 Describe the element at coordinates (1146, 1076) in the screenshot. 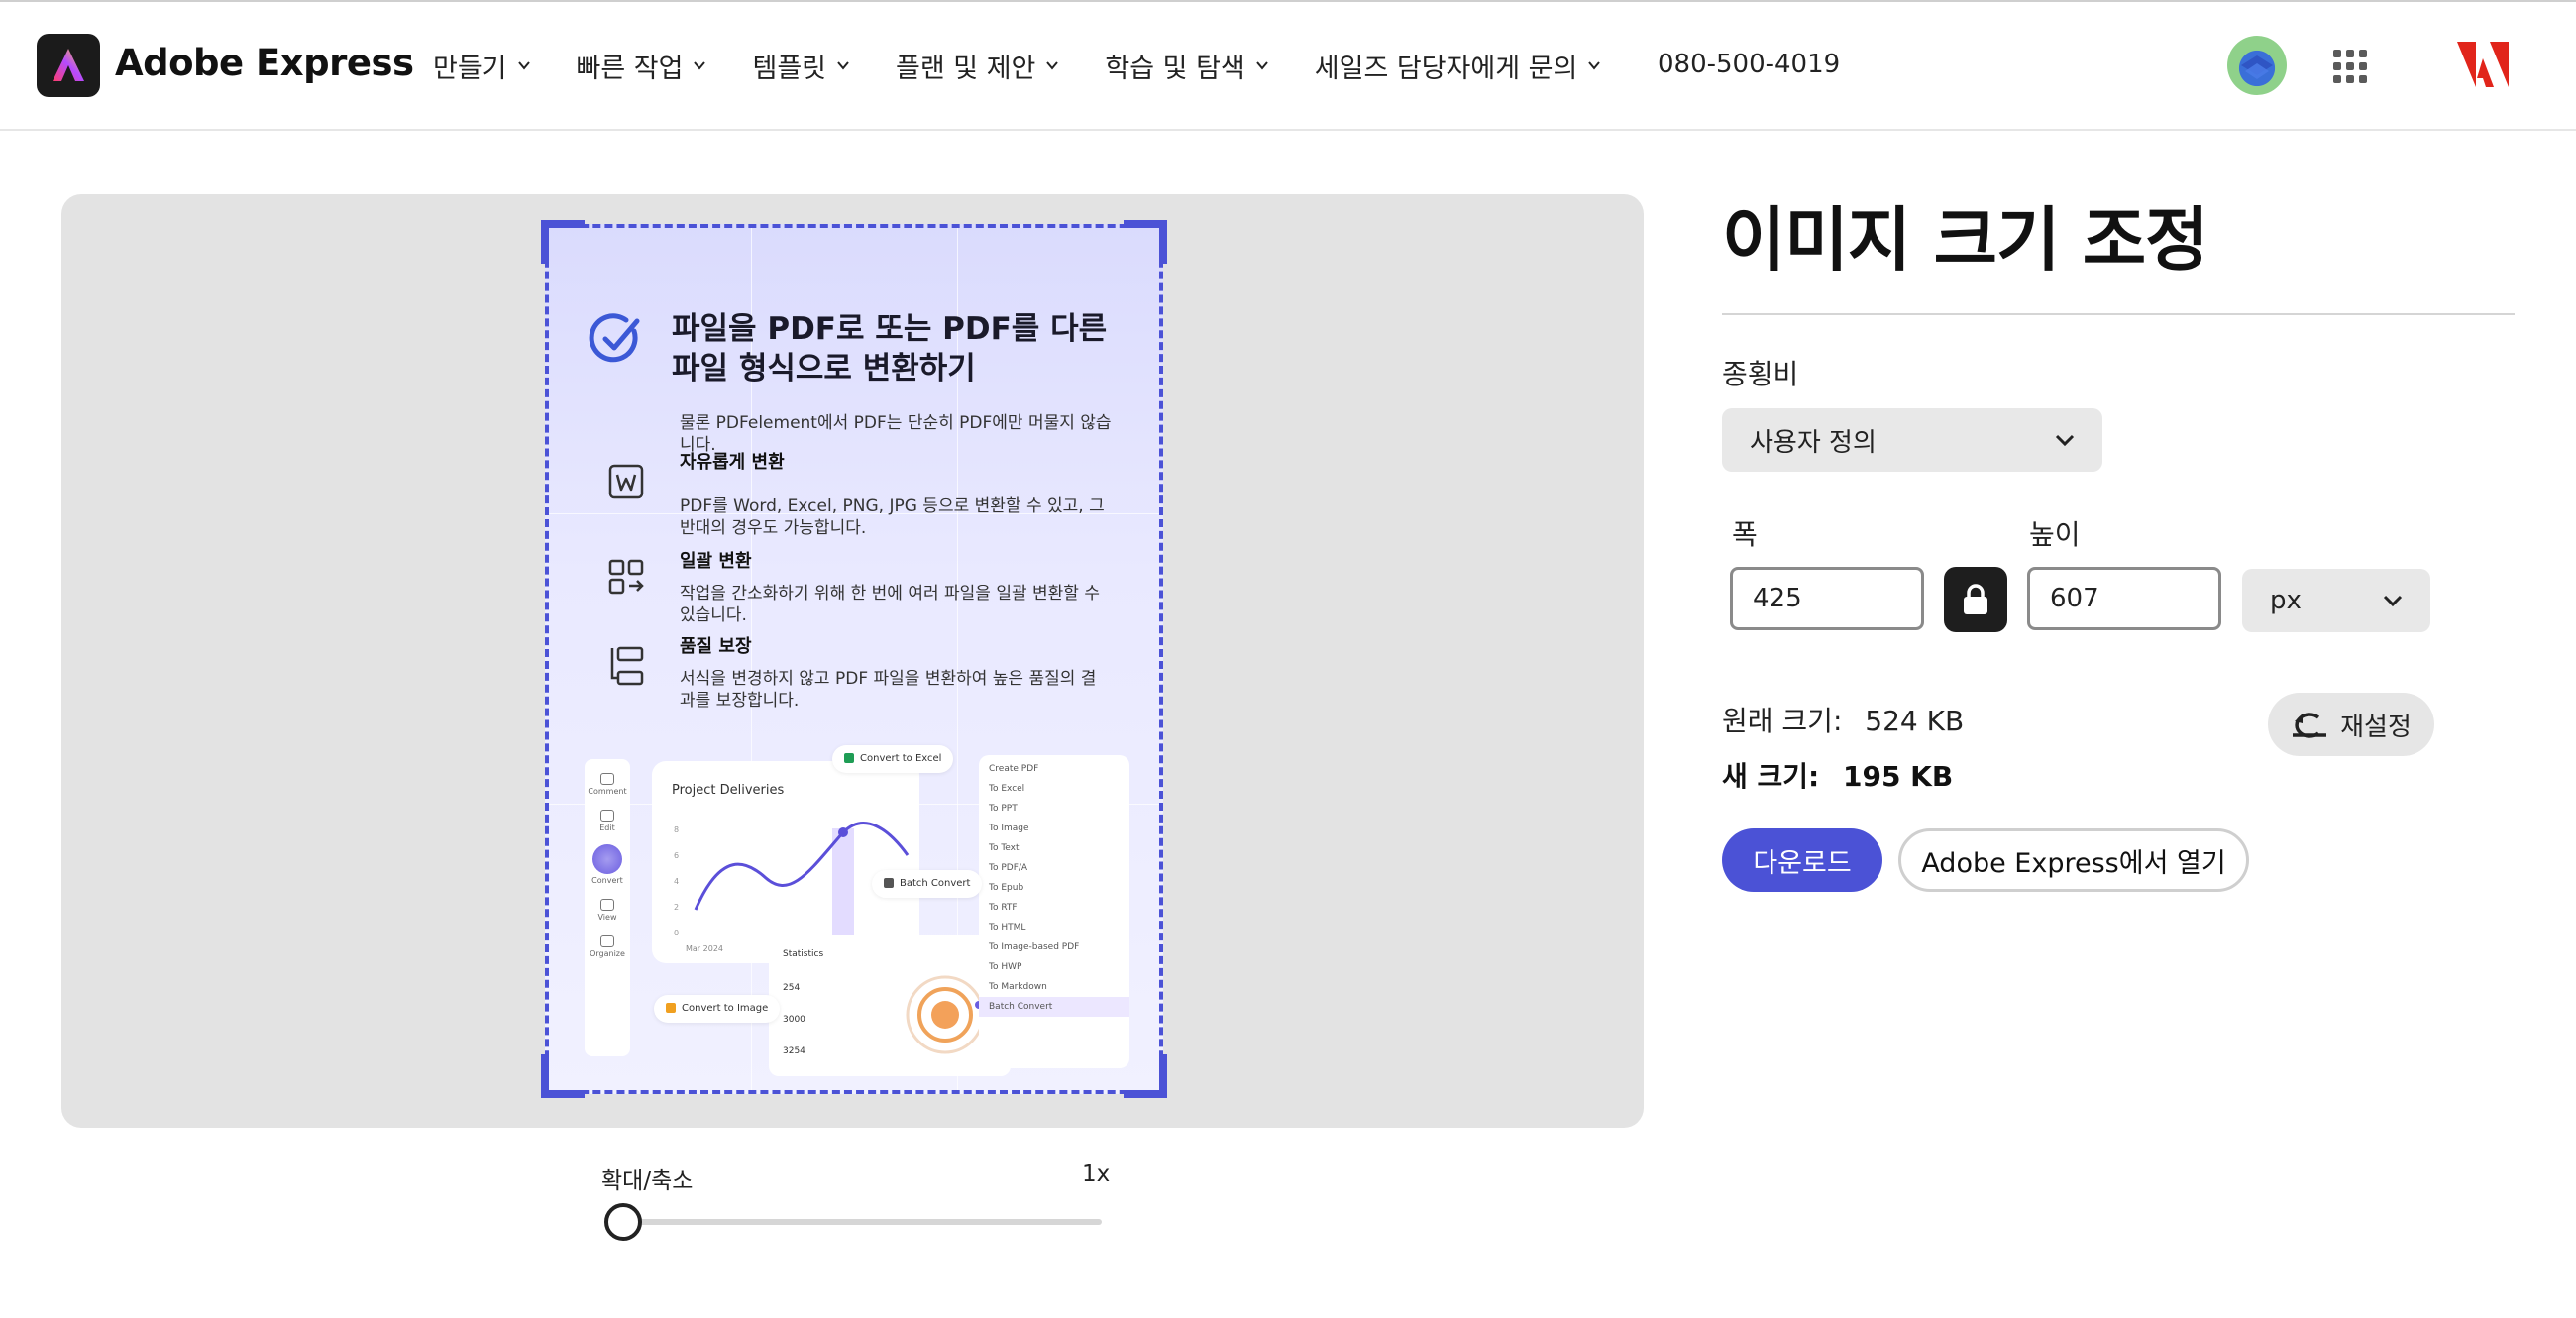

I see `crop-handle-bottom-right` at that location.